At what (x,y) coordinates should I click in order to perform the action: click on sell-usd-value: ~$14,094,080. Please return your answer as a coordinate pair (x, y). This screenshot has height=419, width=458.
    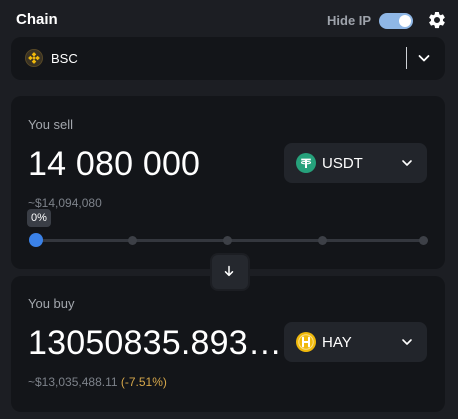
    Looking at the image, I should click on (65, 203).